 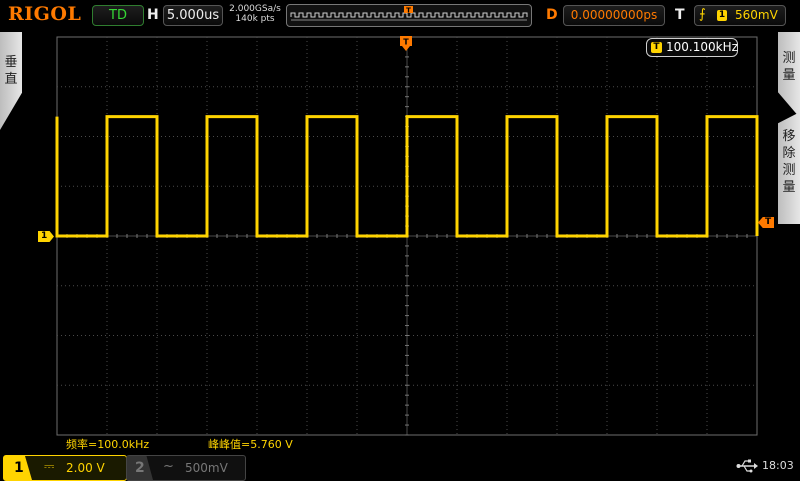 I want to click on channel-2-scale: 500mV, so click(x=206, y=468).